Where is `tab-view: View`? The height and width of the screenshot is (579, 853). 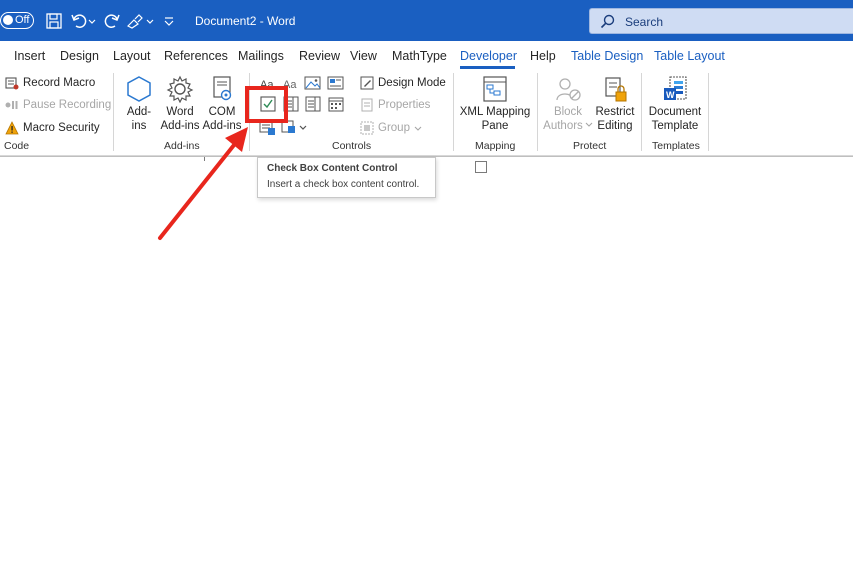
tab-view: View is located at coordinates (363, 56).